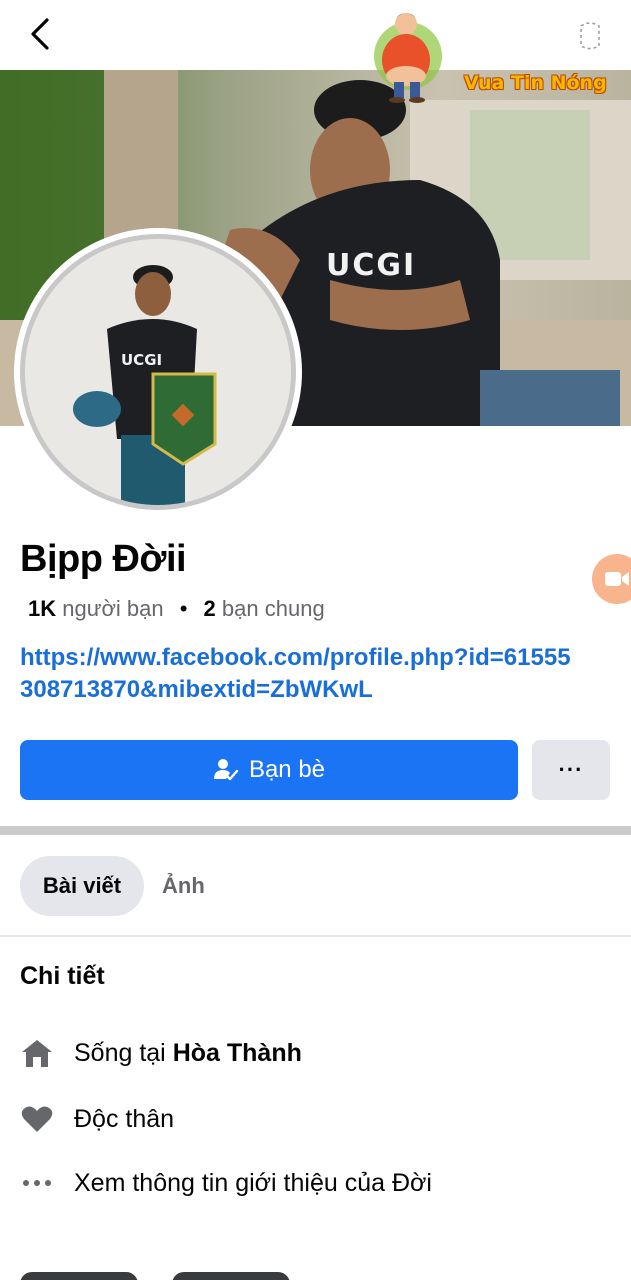  What do you see at coordinates (42, 608) in the screenshot?
I see `friends-count: 1K` at bounding box center [42, 608].